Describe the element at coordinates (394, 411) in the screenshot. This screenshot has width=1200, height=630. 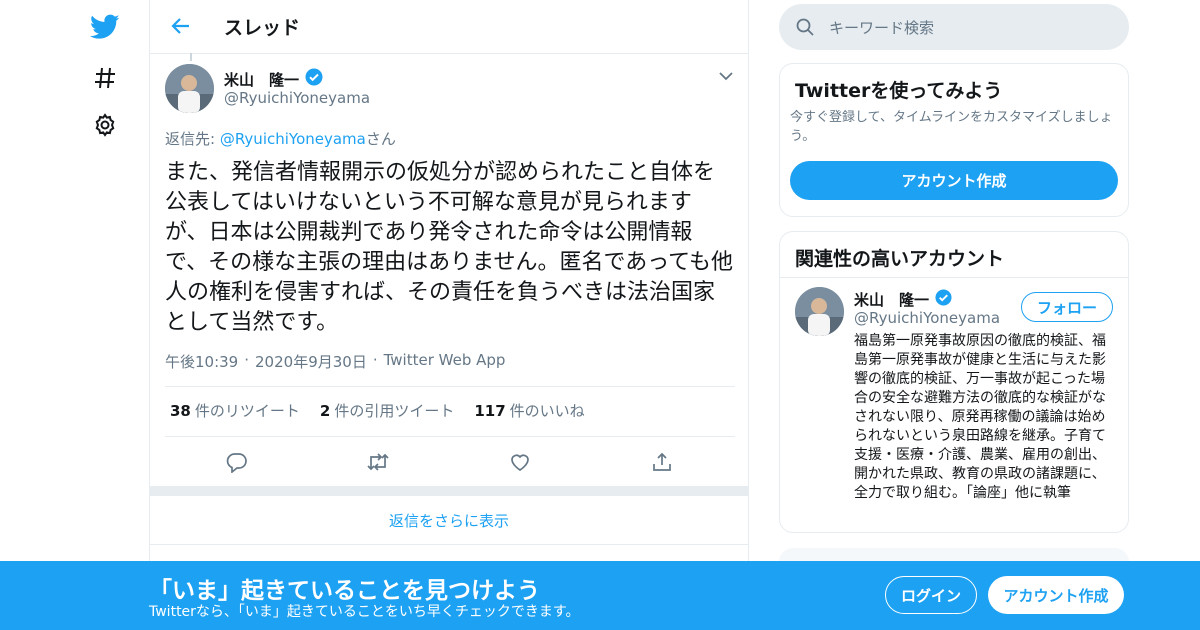
I see `quote-label: 件の引用ツイート` at that location.